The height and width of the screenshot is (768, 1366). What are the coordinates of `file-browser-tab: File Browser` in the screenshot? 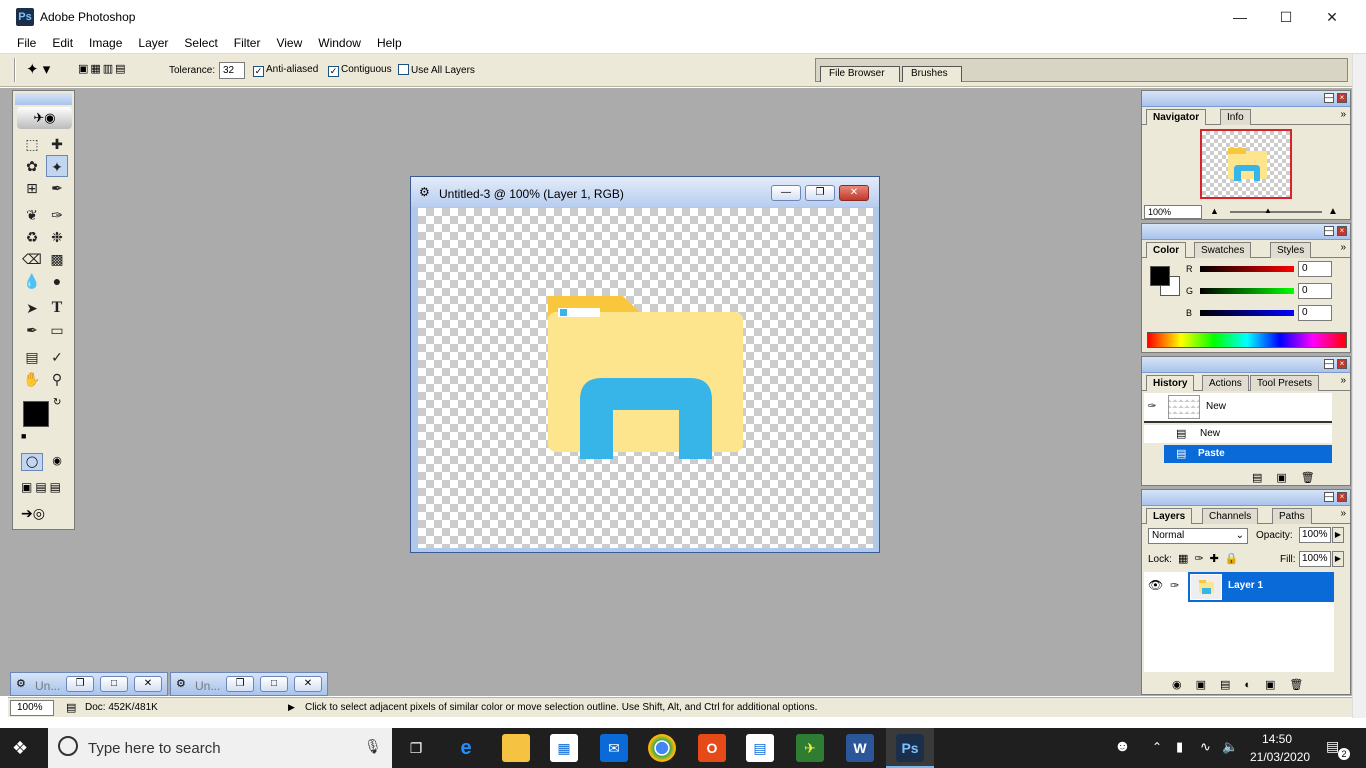 It's located at (860, 74).